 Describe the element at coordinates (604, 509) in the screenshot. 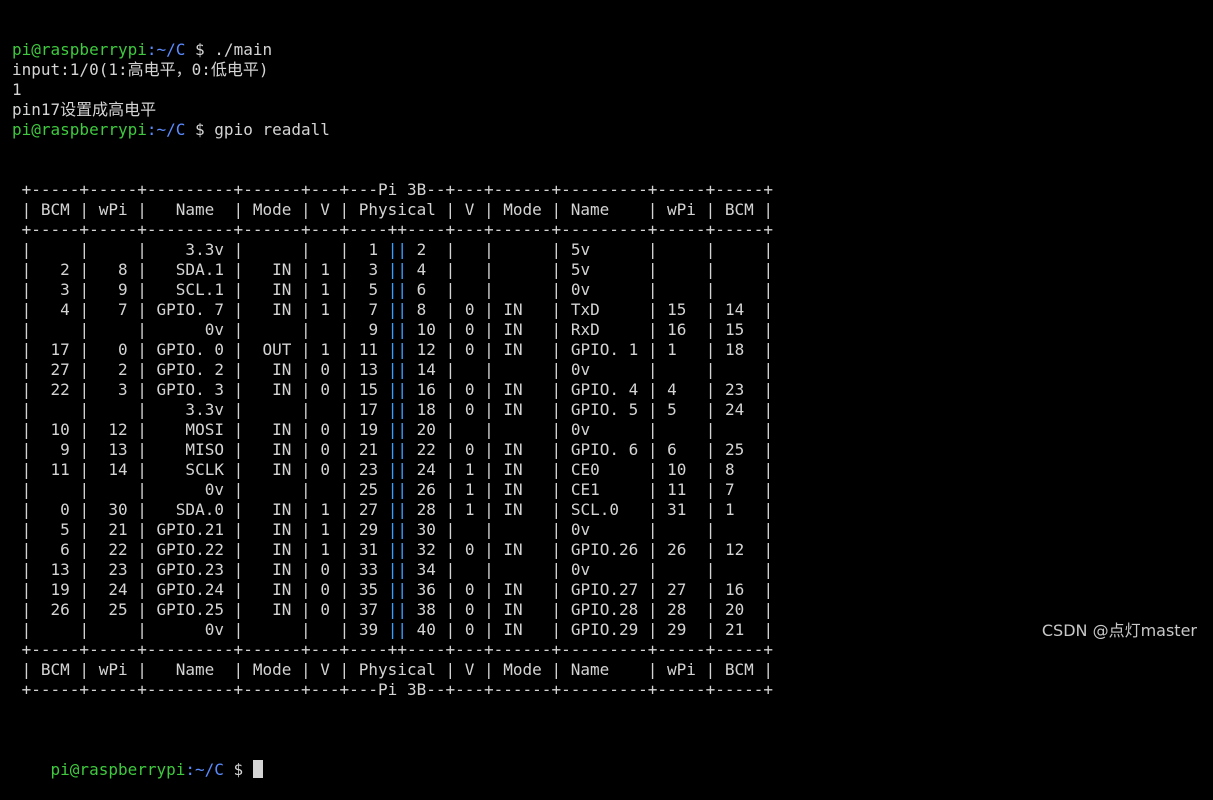

I see `cell-name-right: SCL.0` at that location.